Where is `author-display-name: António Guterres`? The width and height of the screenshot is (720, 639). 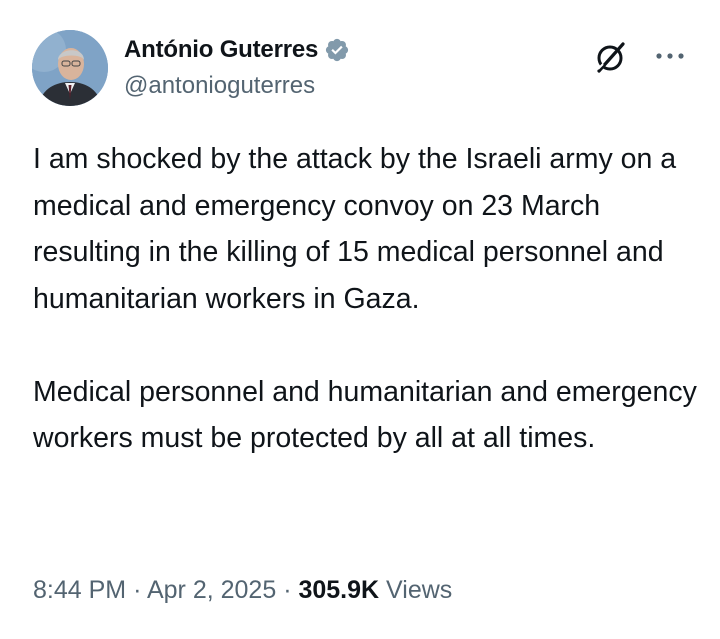 author-display-name: António Guterres is located at coordinates (221, 50).